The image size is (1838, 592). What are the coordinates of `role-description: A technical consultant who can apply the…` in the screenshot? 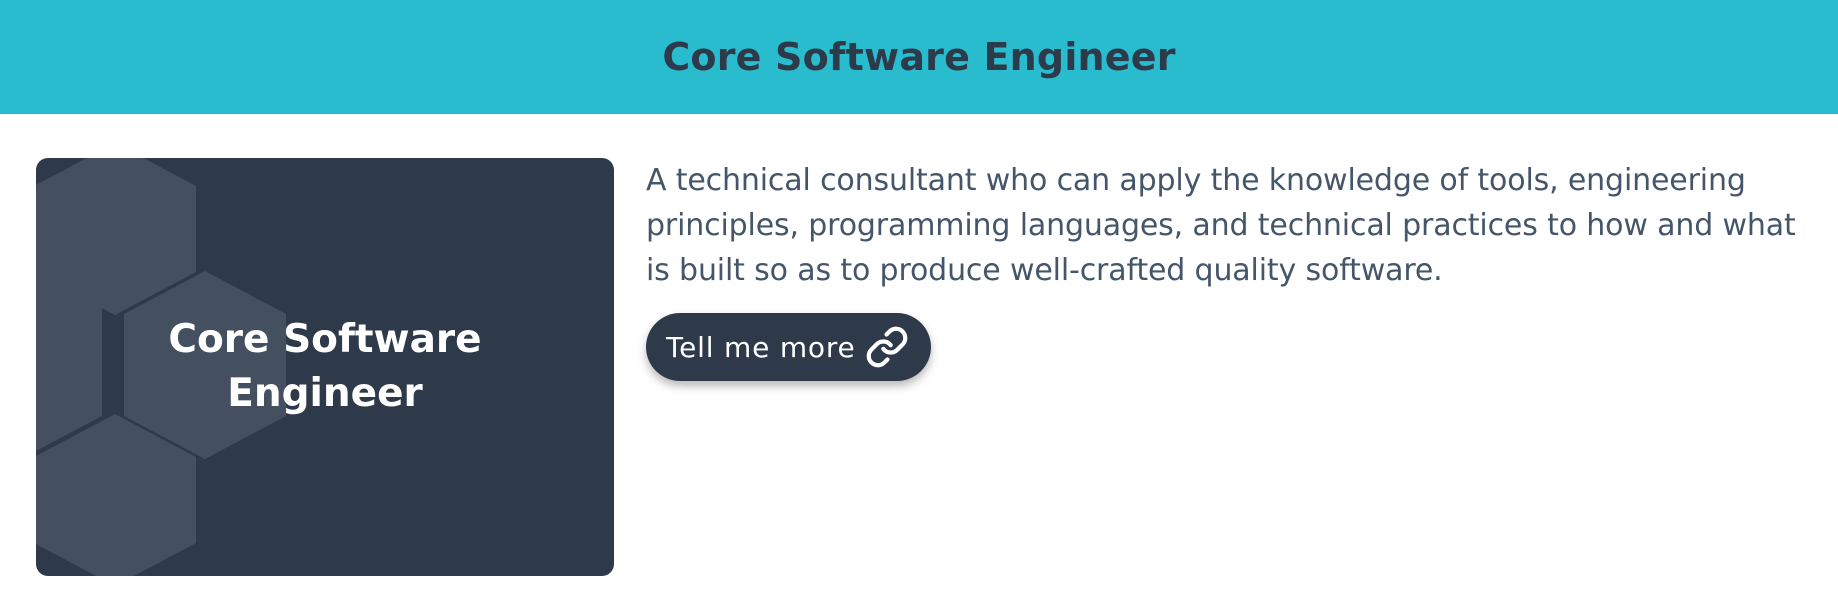 It's located at (1221, 225).